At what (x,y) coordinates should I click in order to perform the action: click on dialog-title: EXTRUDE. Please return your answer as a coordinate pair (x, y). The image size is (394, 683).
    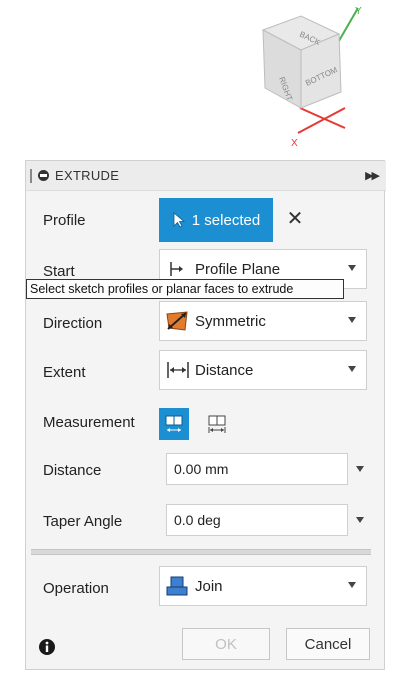
    Looking at the image, I should click on (87, 175).